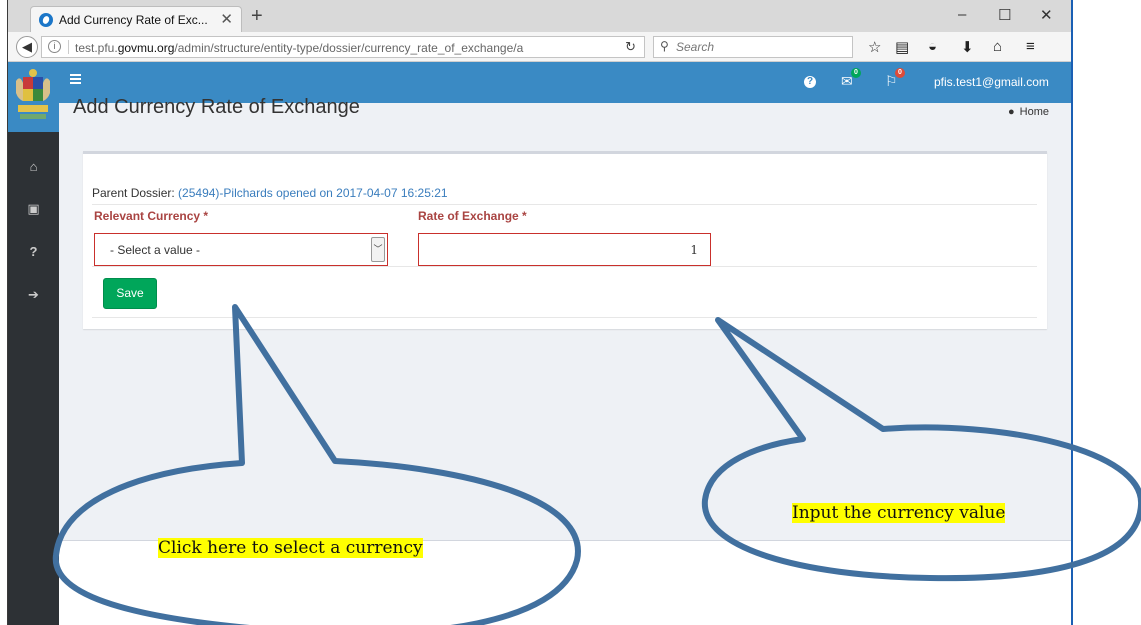  What do you see at coordinates (290, 548) in the screenshot?
I see `currency-hint-text: Click here to select a currency` at bounding box center [290, 548].